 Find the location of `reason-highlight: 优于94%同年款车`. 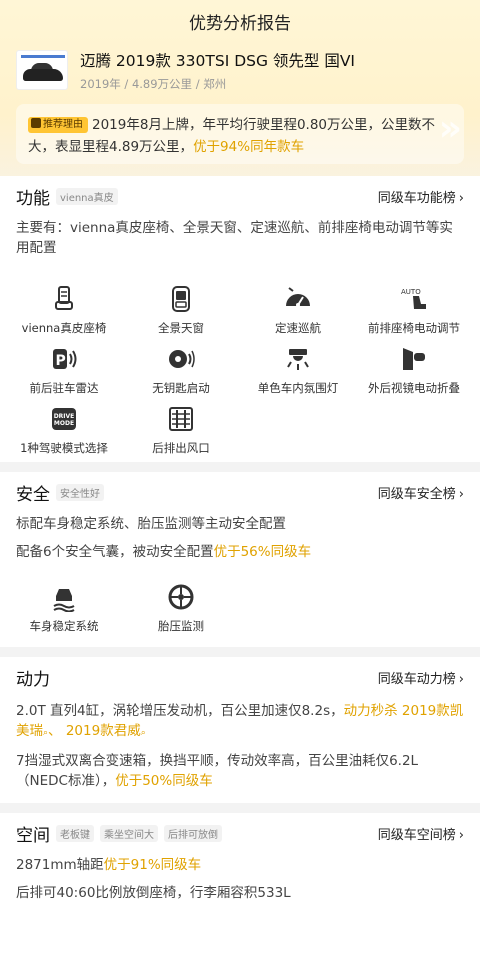

reason-highlight: 优于94%同年款车 is located at coordinates (249, 147).